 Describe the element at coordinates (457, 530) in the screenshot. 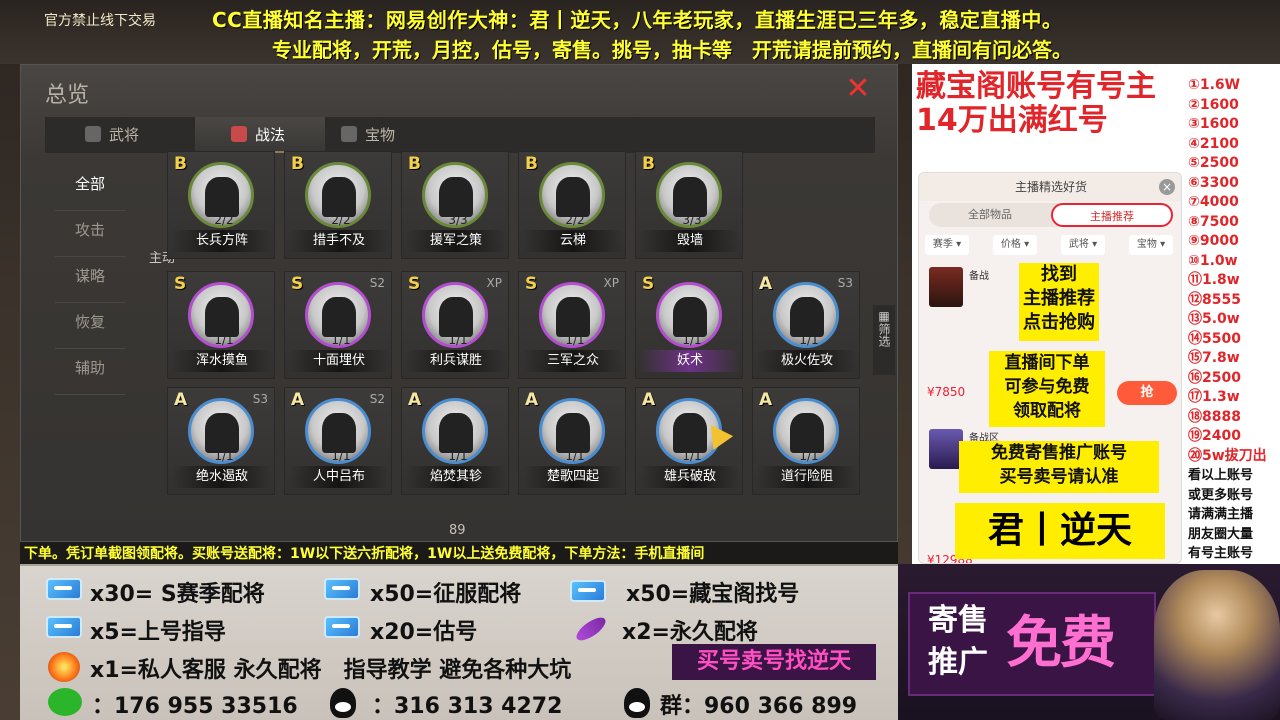

I see `page-number: 89` at that location.